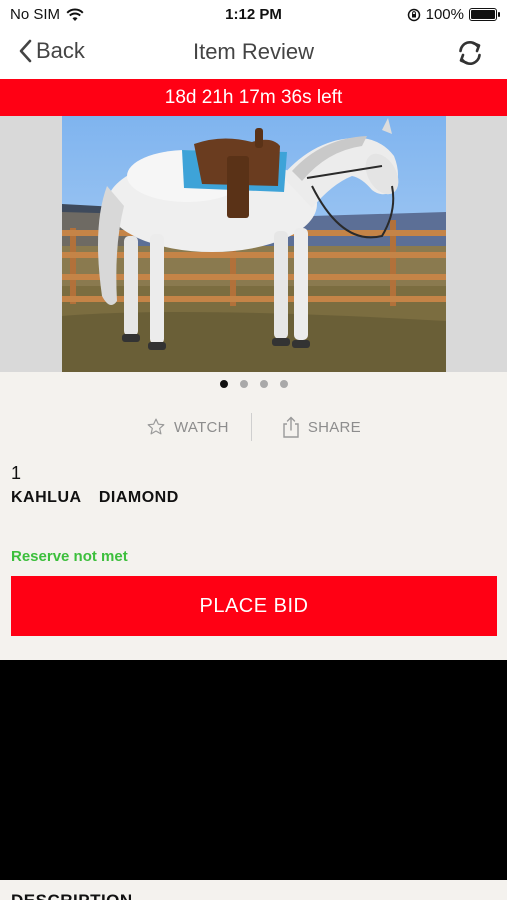  Describe the element at coordinates (334, 427) in the screenshot. I see `share-label: SHARE` at that location.